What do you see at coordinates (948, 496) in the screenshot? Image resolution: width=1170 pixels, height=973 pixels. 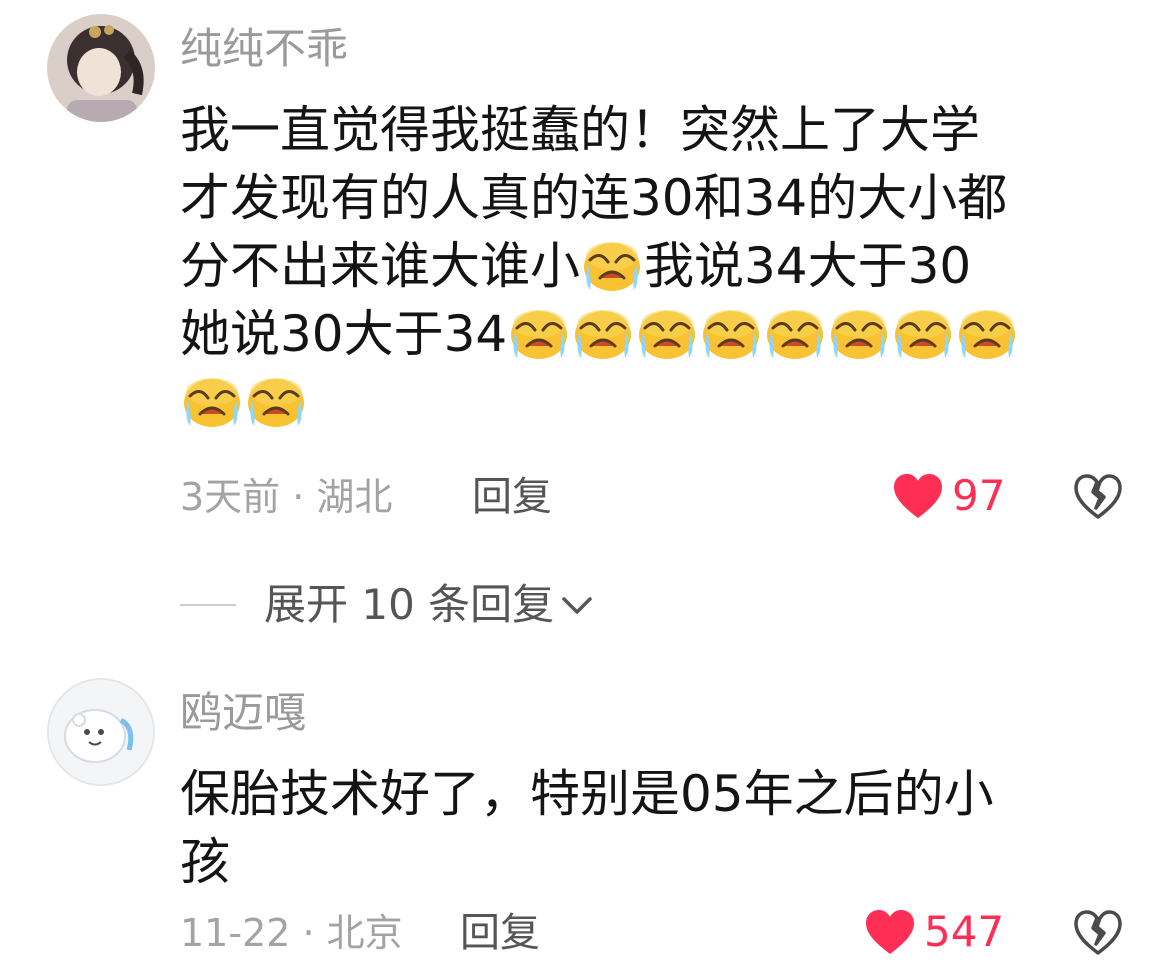 I see `like-button: 97` at bounding box center [948, 496].